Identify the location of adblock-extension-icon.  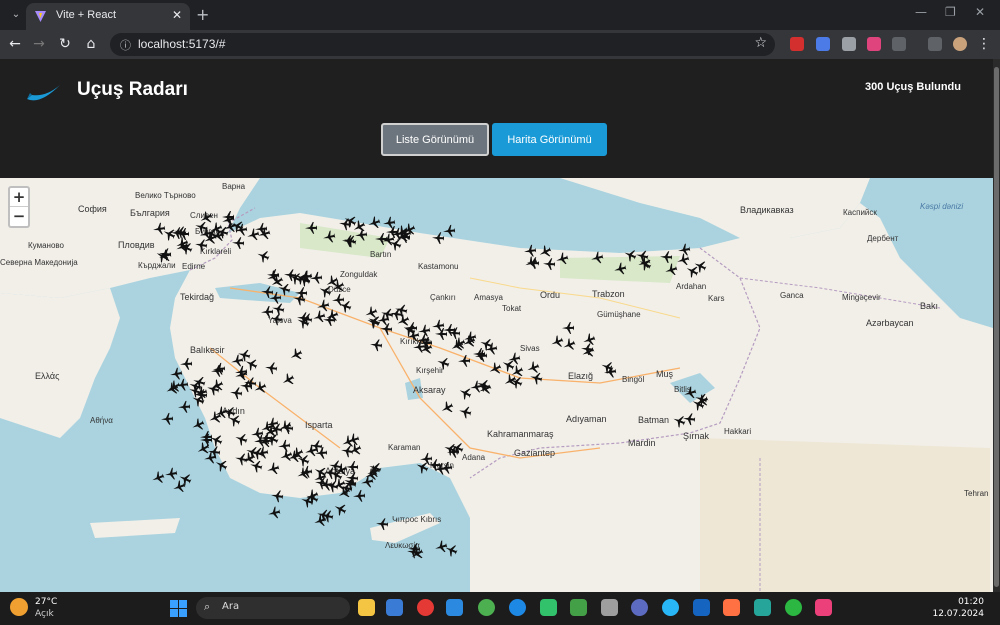
(797, 44).